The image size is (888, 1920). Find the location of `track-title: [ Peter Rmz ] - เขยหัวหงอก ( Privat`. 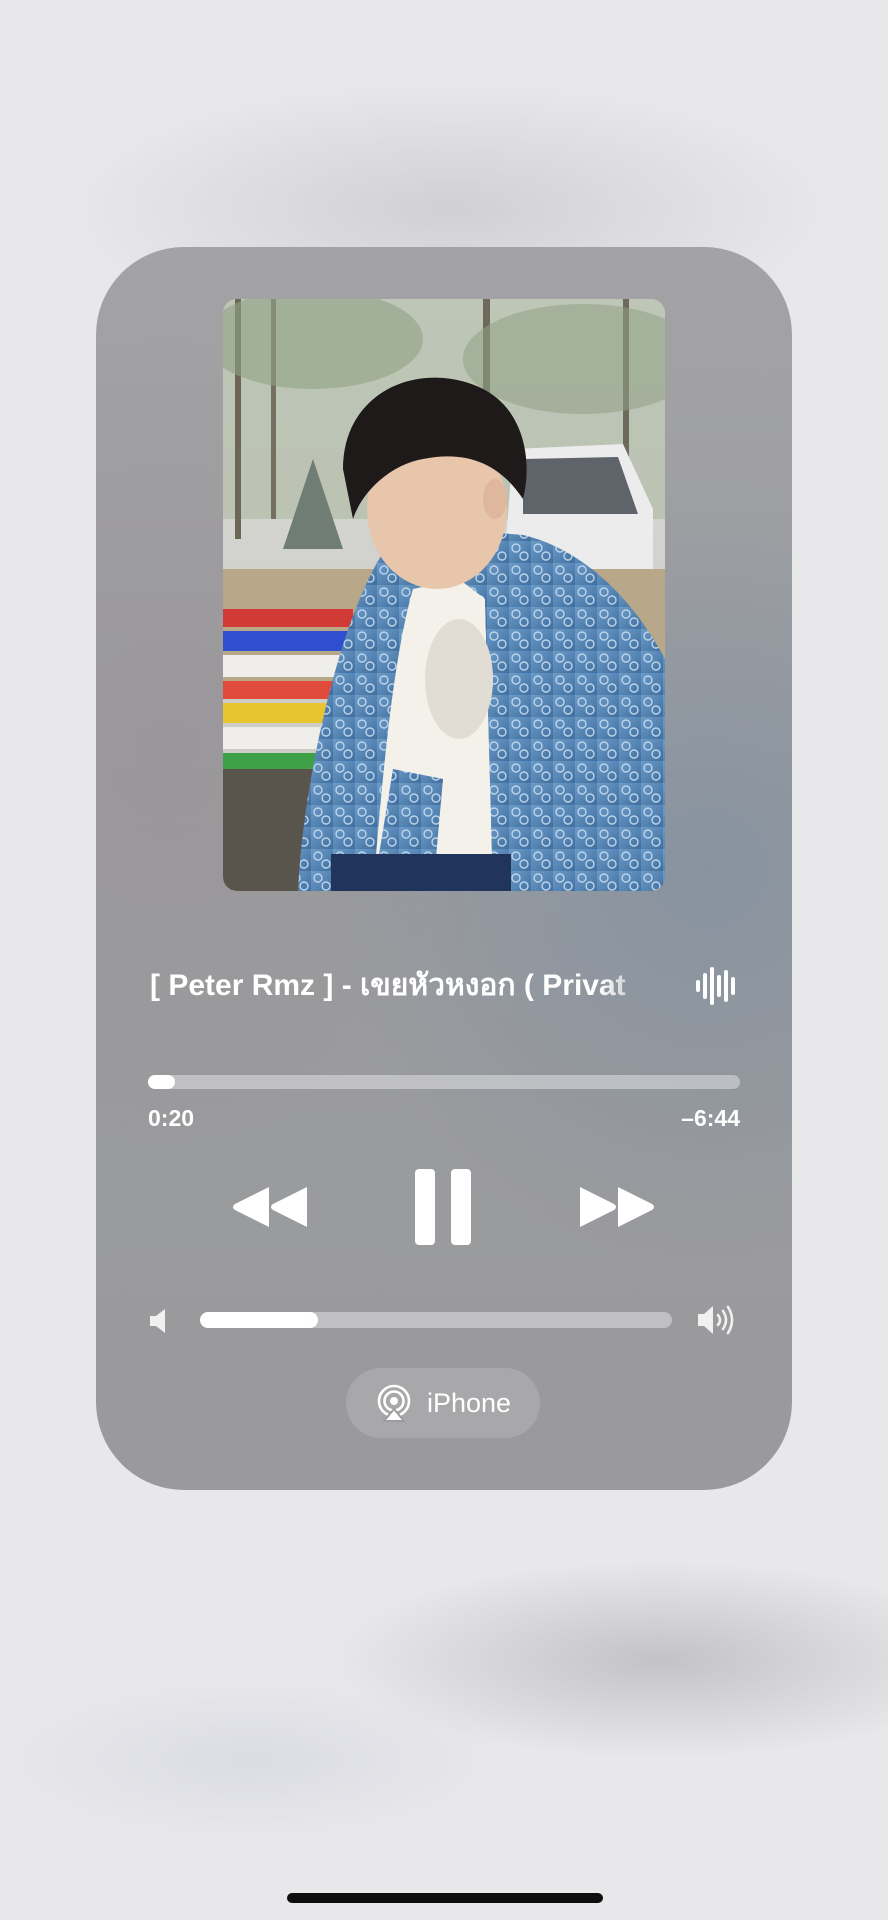

track-title: [ Peter Rmz ] - เขยหัวหงอก ( Privat is located at coordinates (410, 986).